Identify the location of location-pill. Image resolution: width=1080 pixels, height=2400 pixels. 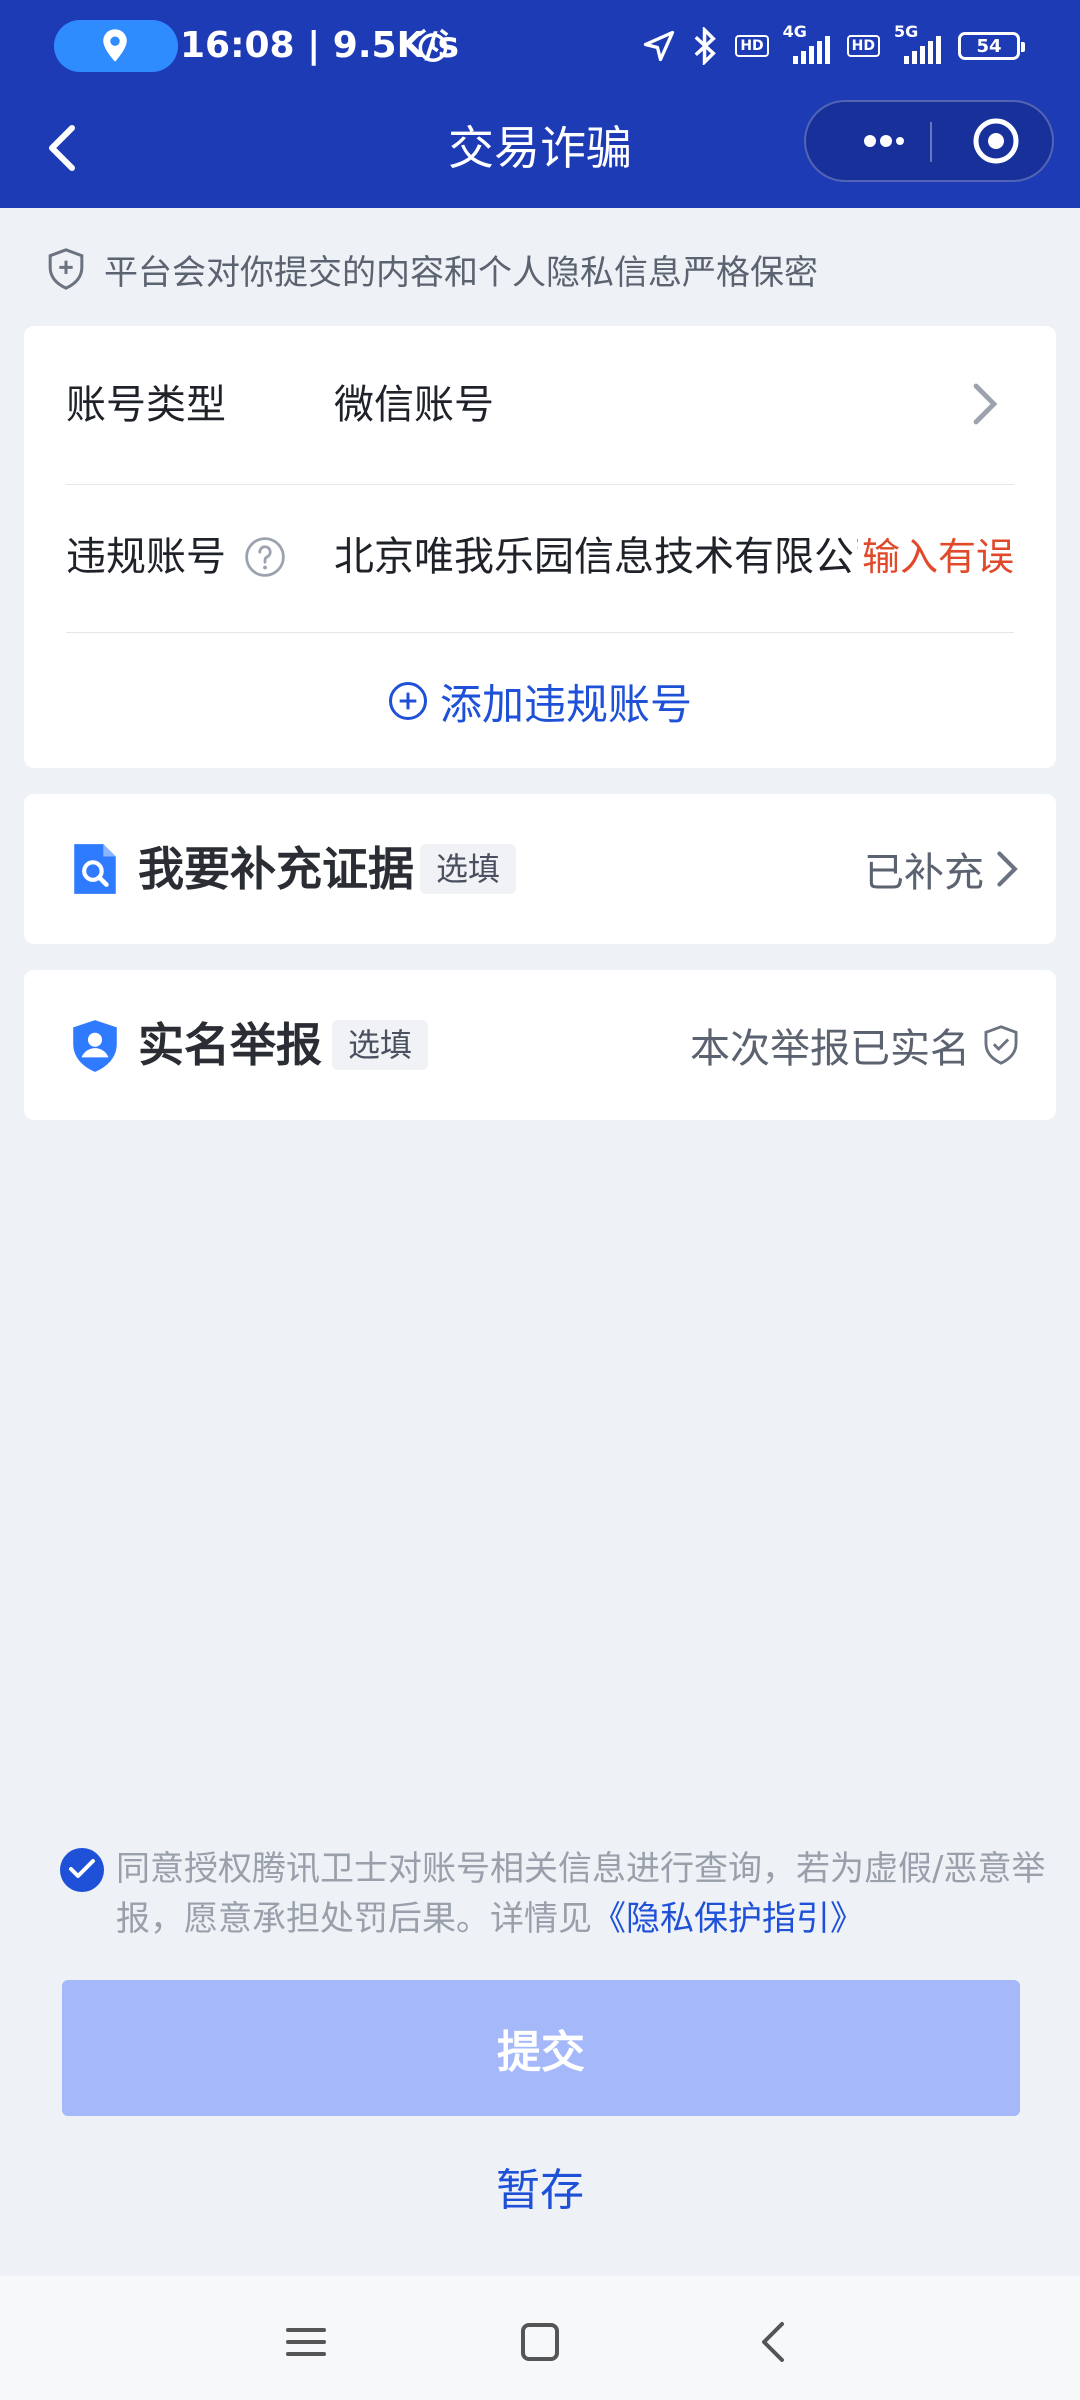
(116, 46).